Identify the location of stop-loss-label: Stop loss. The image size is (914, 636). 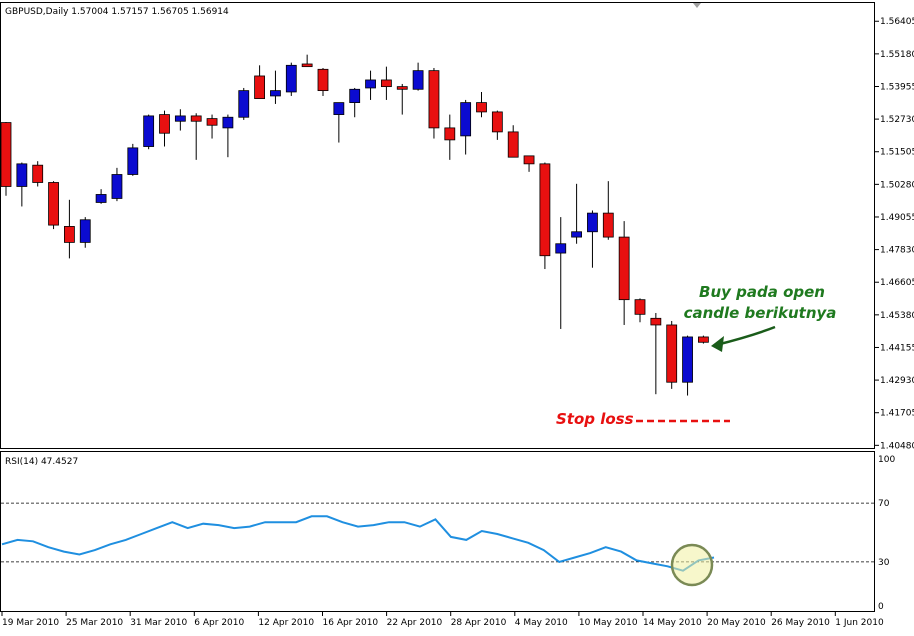
(595, 419).